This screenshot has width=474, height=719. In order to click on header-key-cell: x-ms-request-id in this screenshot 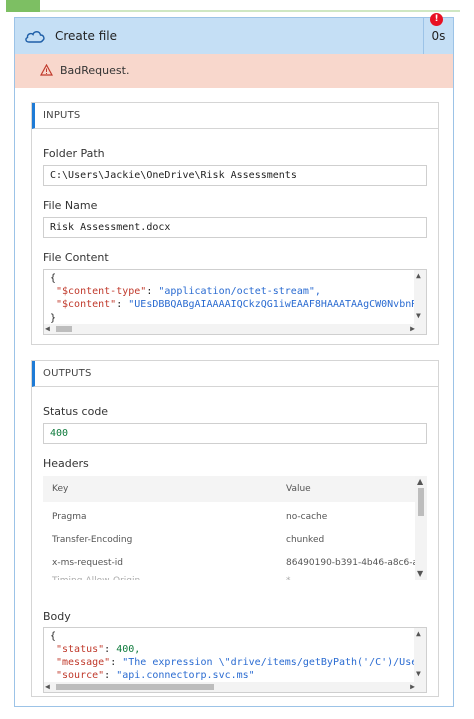, I will do `click(87, 563)`.